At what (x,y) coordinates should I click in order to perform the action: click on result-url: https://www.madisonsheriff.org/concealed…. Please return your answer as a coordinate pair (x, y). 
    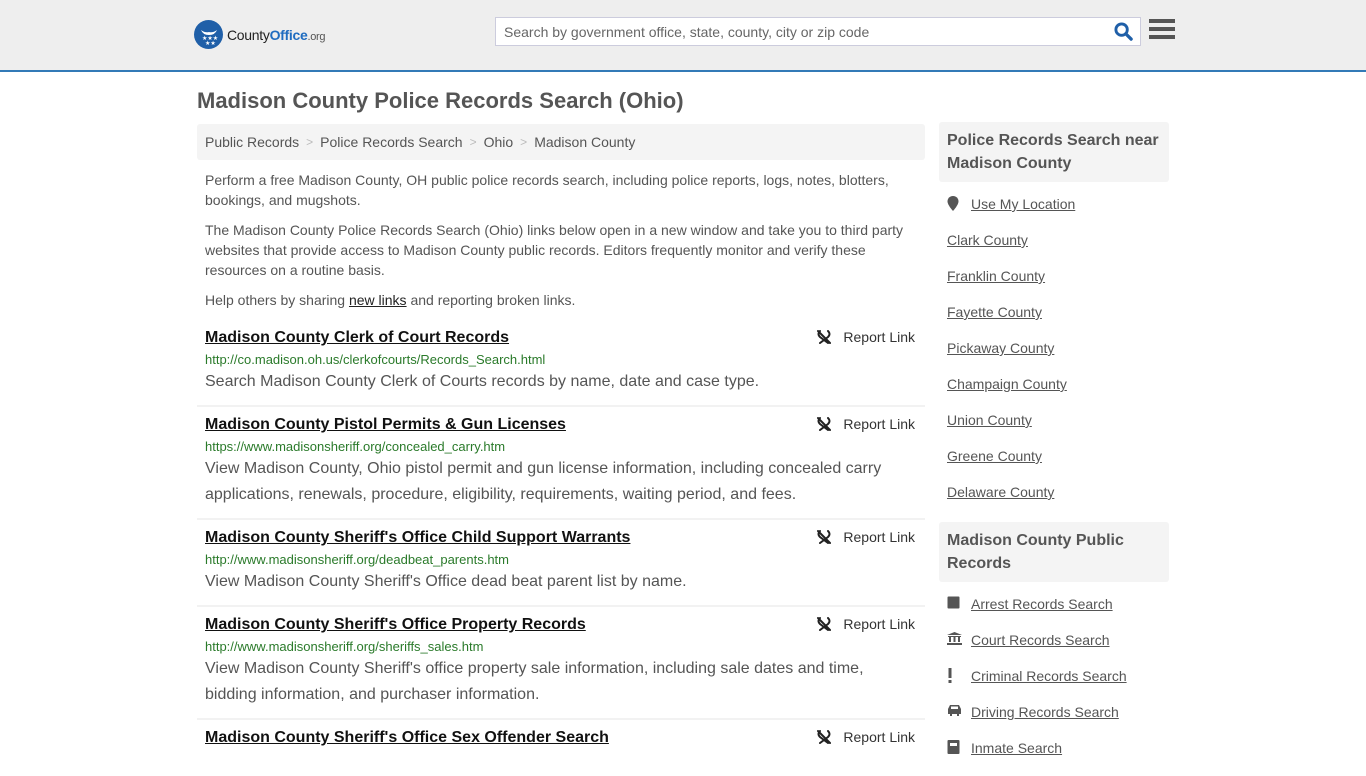
    Looking at the image, I should click on (355, 446).